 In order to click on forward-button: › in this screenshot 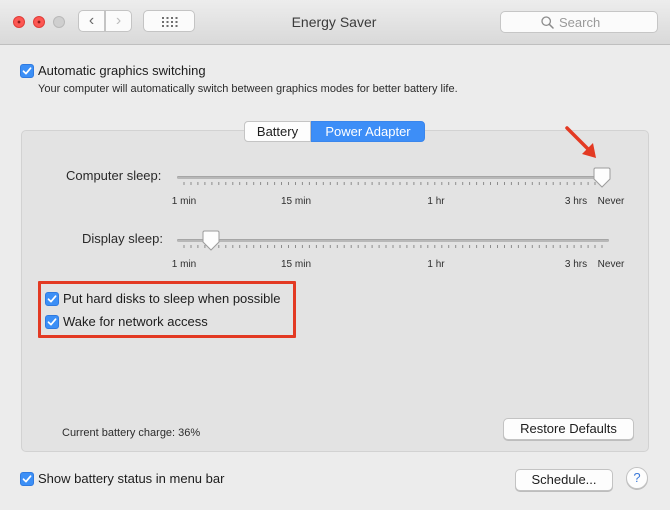, I will do `click(118, 21)`.